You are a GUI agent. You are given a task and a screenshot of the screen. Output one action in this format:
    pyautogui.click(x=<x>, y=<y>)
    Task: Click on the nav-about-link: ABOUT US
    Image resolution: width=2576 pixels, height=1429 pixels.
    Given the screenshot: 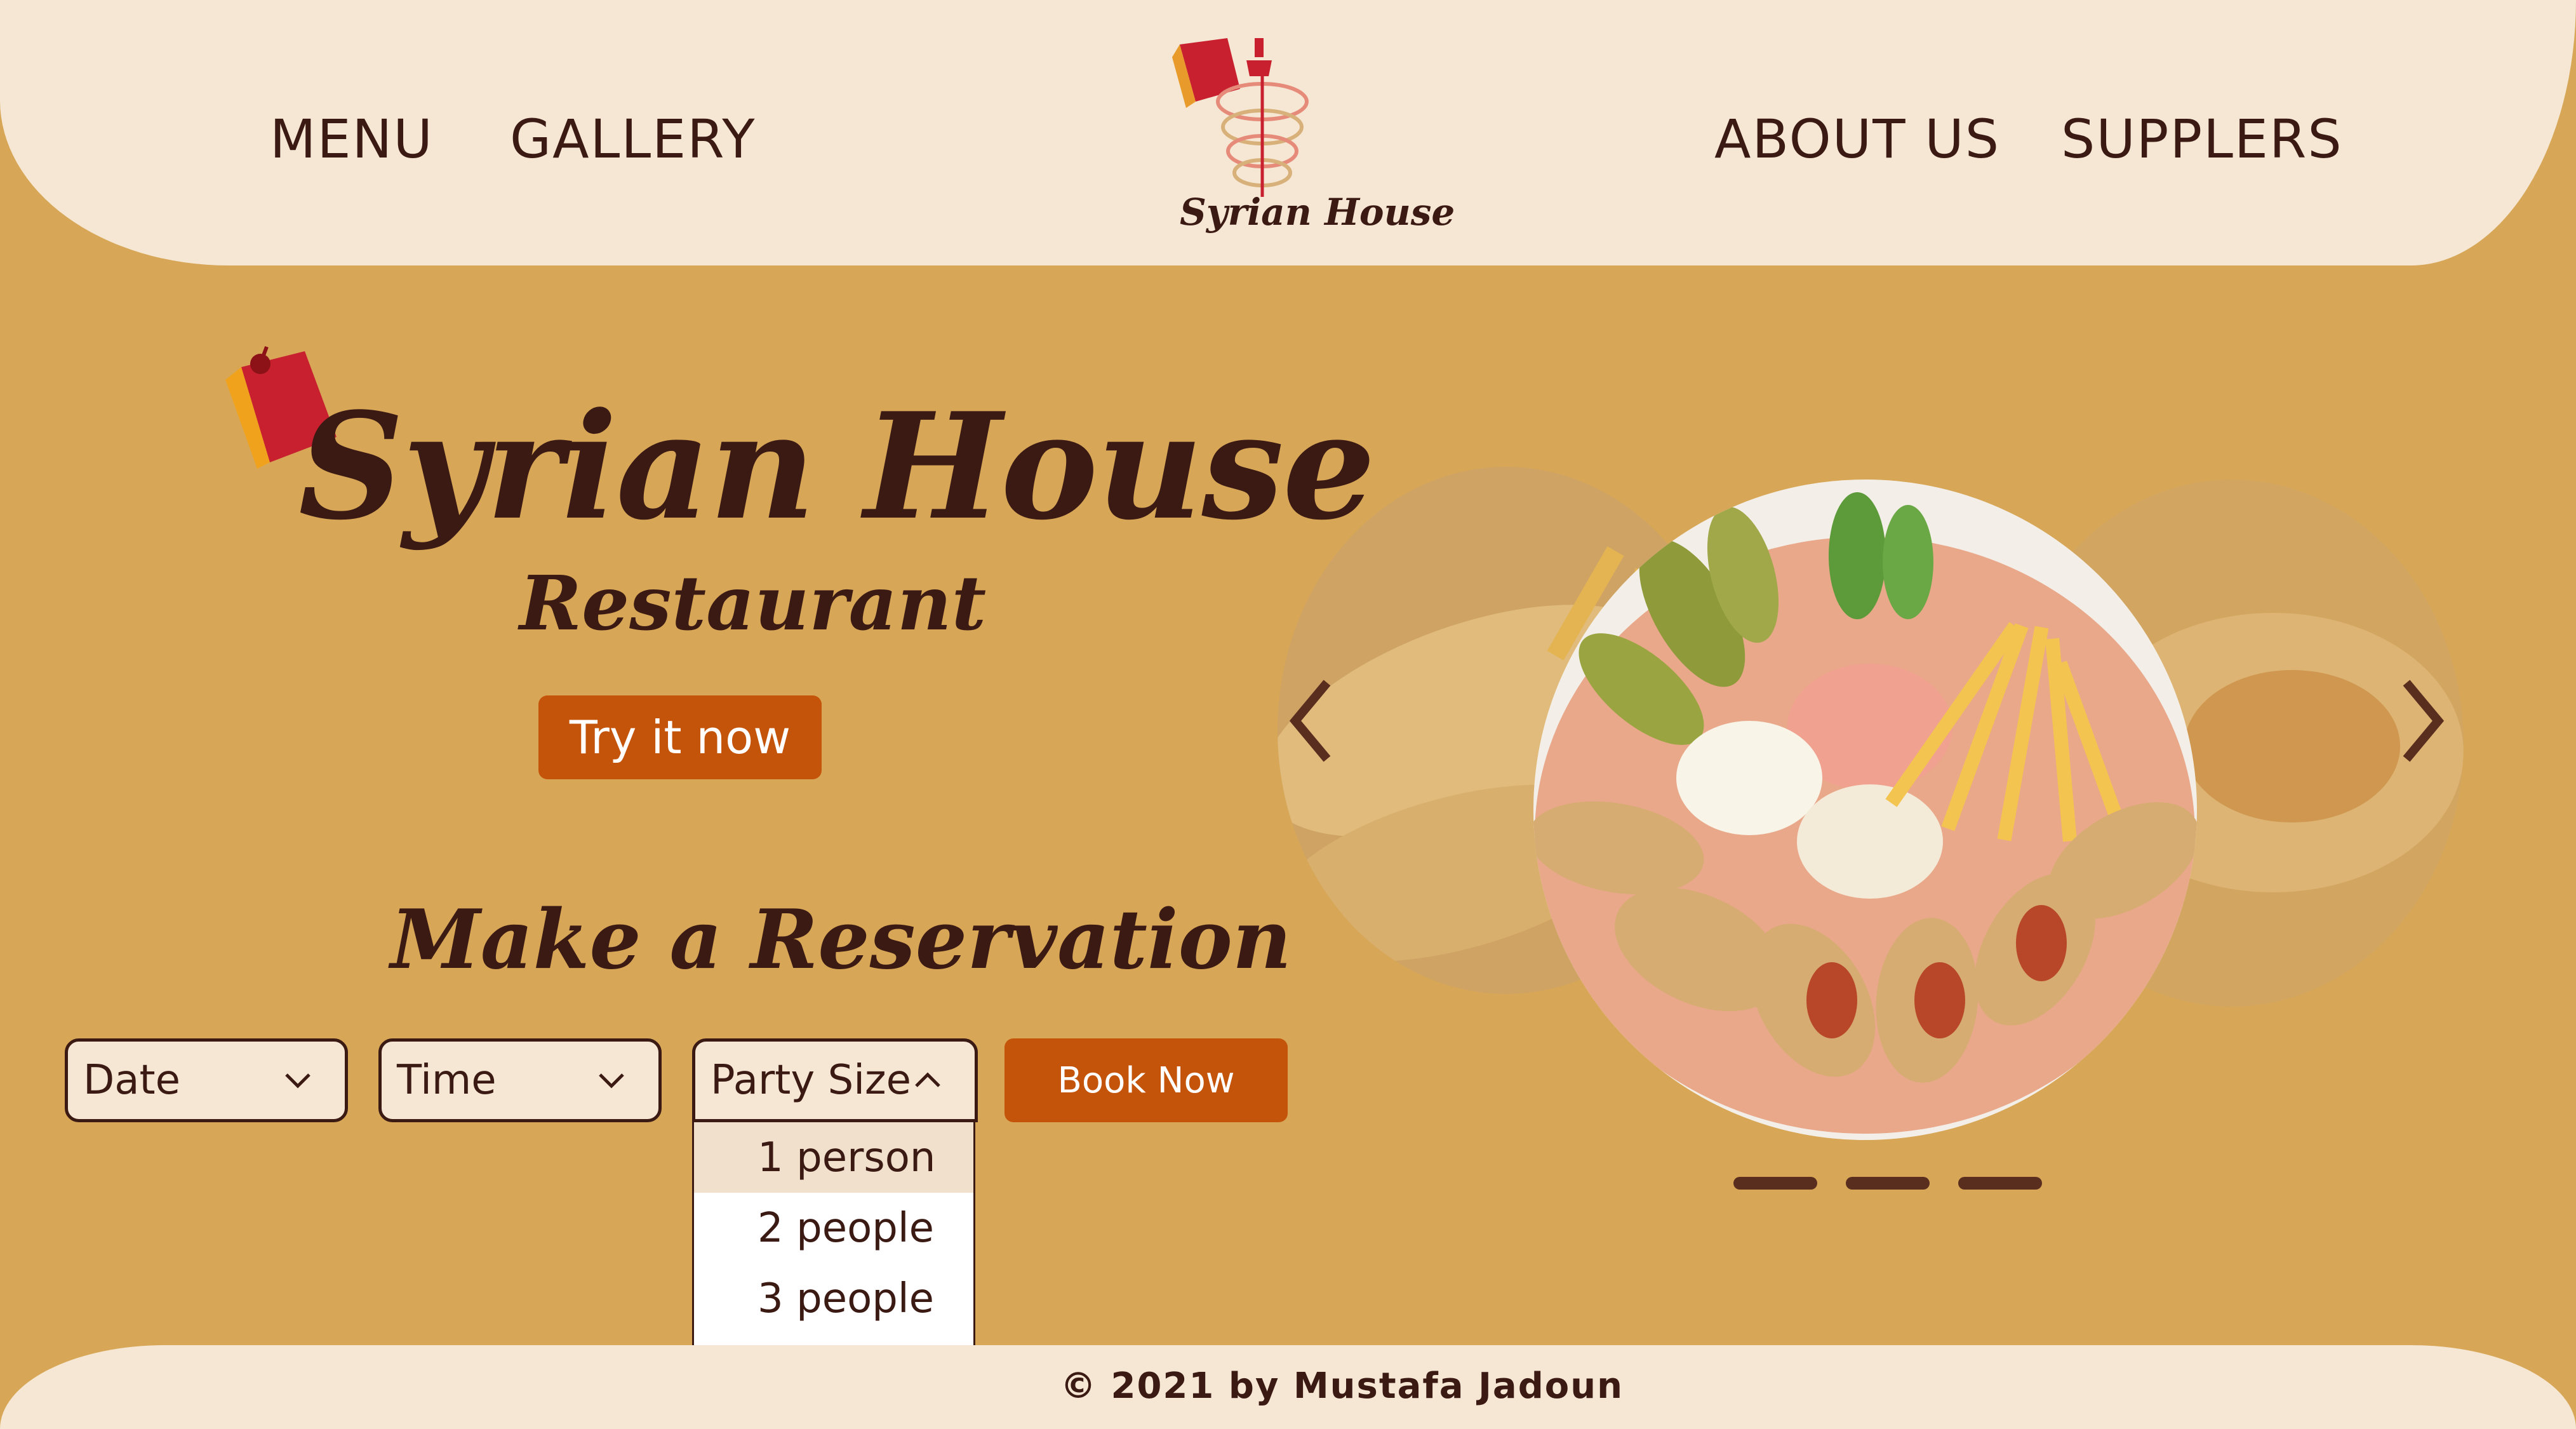 What is the action you would take?
    pyautogui.click(x=1857, y=139)
    